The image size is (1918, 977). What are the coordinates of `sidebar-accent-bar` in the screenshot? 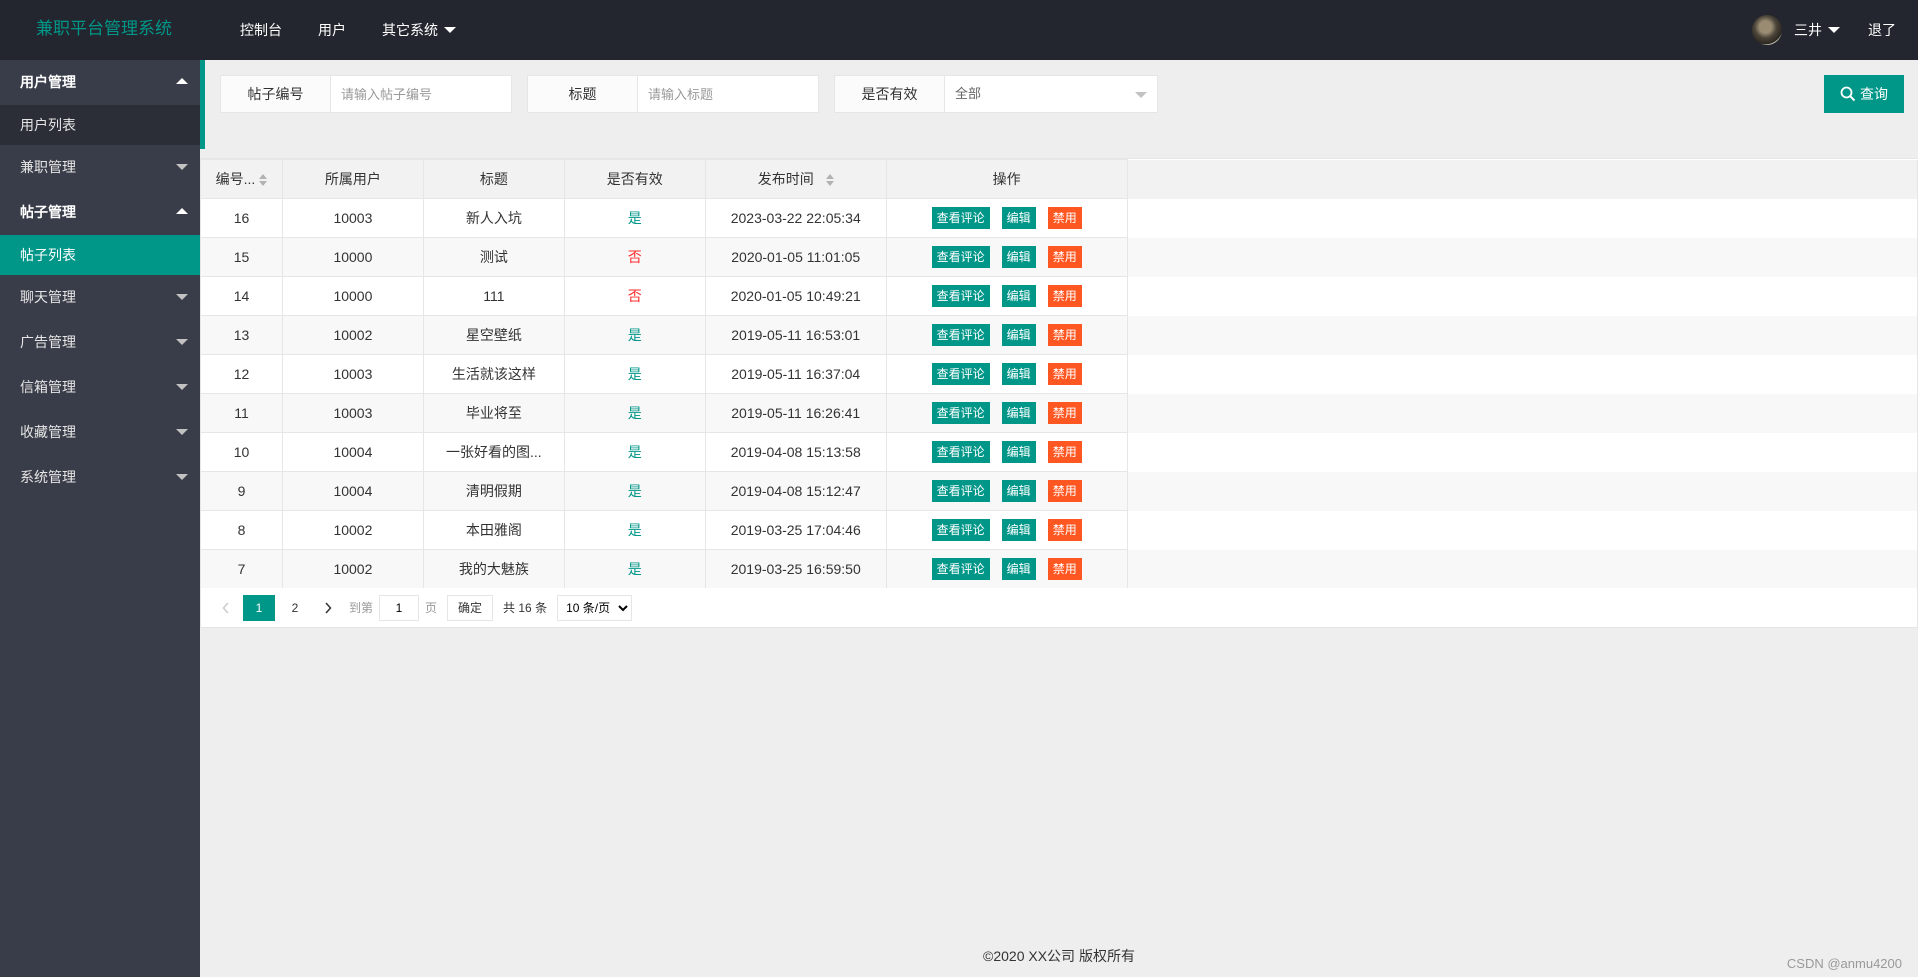 It's located at (202, 104).